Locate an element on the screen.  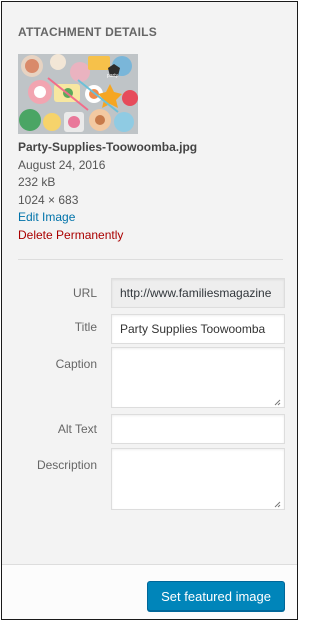
media-toolbar: Set featured image is located at coordinates (149, 591).